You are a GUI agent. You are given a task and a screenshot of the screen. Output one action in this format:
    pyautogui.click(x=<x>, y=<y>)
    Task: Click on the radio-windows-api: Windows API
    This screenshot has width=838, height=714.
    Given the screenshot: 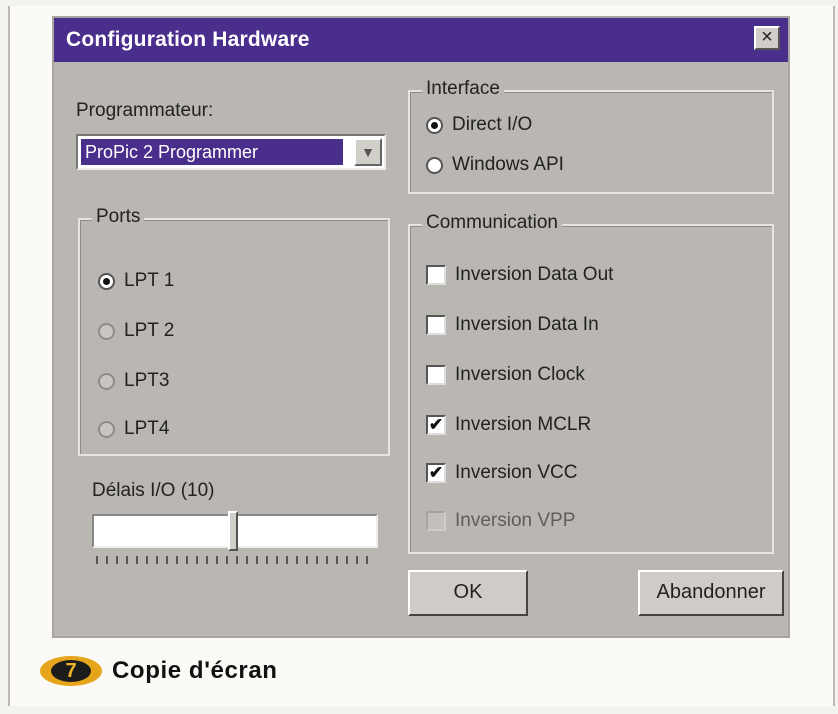 What is the action you would take?
    pyautogui.click(x=495, y=165)
    